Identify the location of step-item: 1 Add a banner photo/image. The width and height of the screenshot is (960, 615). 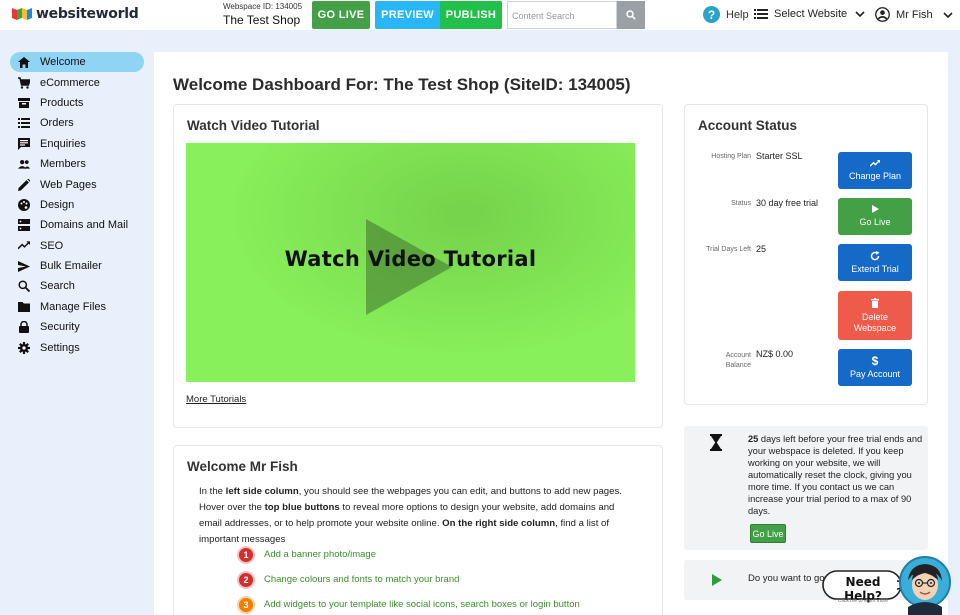
(408, 554).